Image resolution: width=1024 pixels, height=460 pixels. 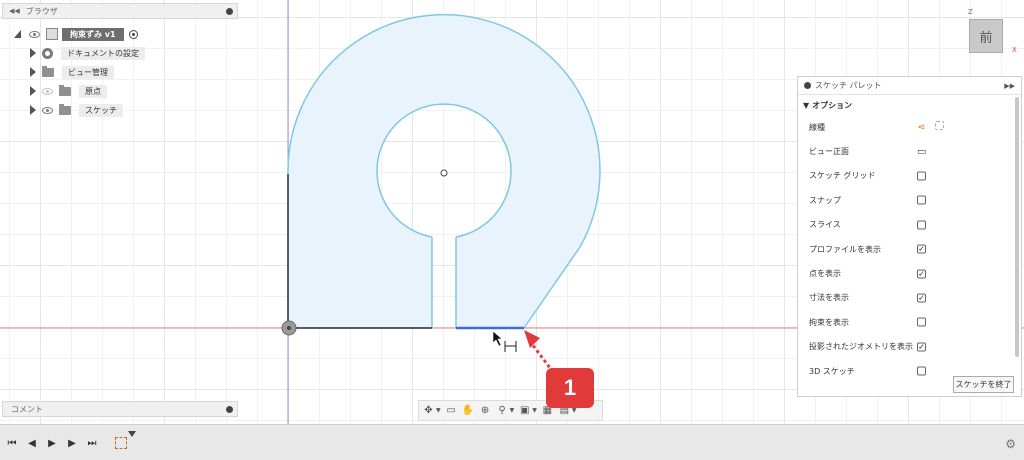 I want to click on timeline-bar: ⏮ ◀ ▶ ▶ ⏭ ⚙, so click(x=512, y=442).